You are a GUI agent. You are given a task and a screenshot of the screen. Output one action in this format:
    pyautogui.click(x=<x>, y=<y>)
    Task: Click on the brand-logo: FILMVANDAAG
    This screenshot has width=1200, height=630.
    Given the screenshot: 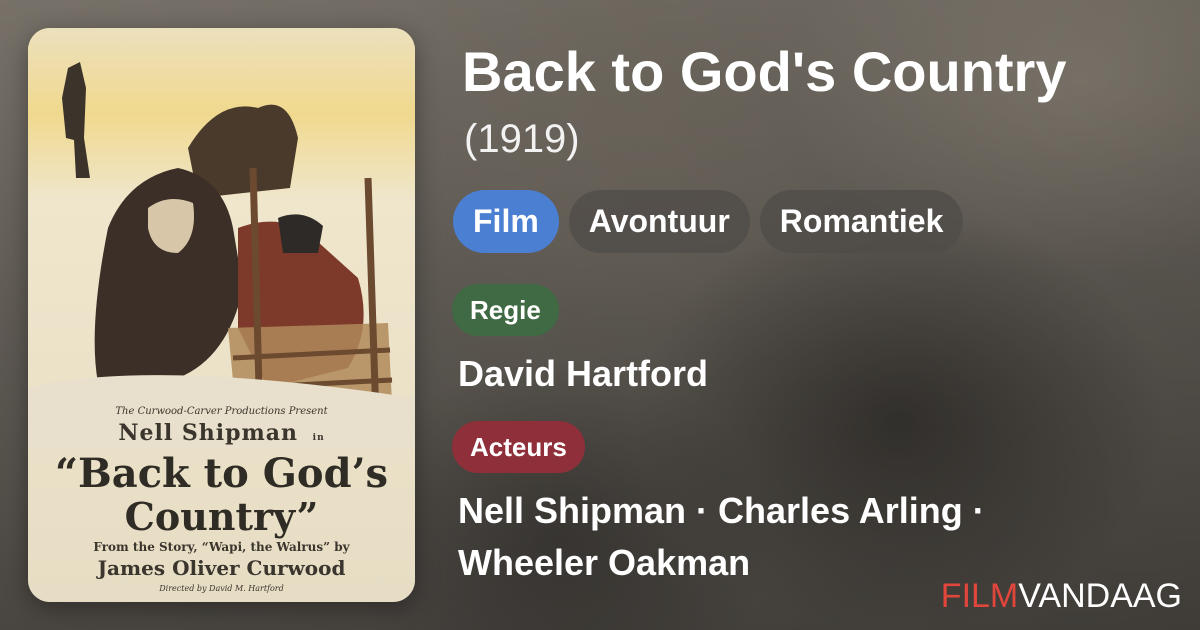 What is the action you would take?
    pyautogui.click(x=1061, y=596)
    